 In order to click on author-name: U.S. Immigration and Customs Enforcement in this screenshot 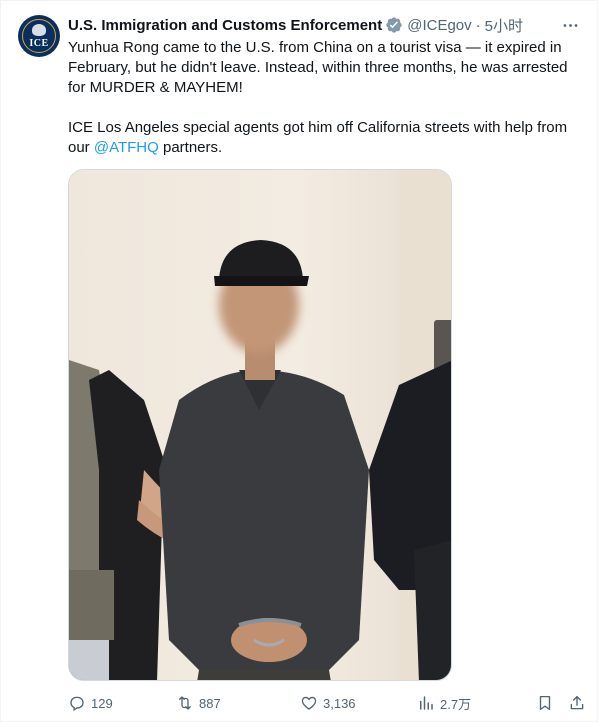, I will do `click(225, 25)`.